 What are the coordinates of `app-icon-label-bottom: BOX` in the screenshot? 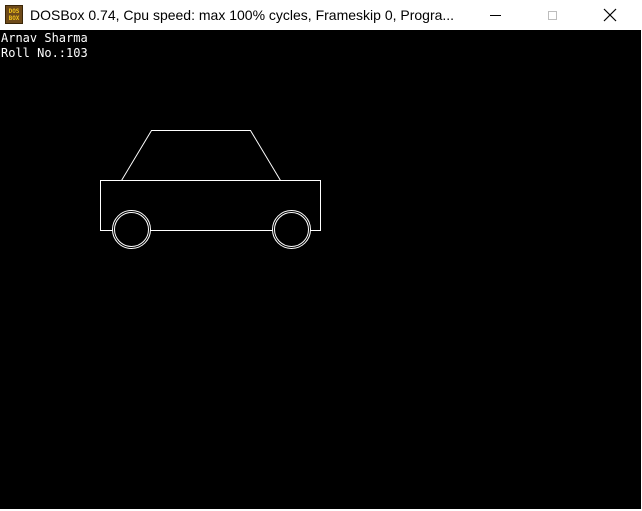 It's located at (14, 18).